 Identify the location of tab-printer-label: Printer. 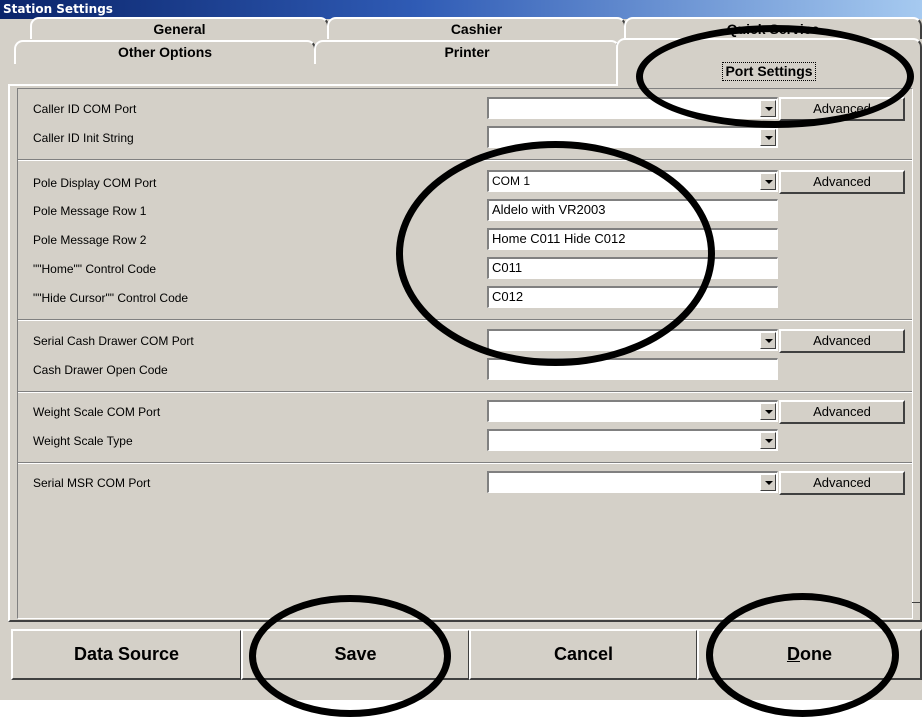
(467, 52).